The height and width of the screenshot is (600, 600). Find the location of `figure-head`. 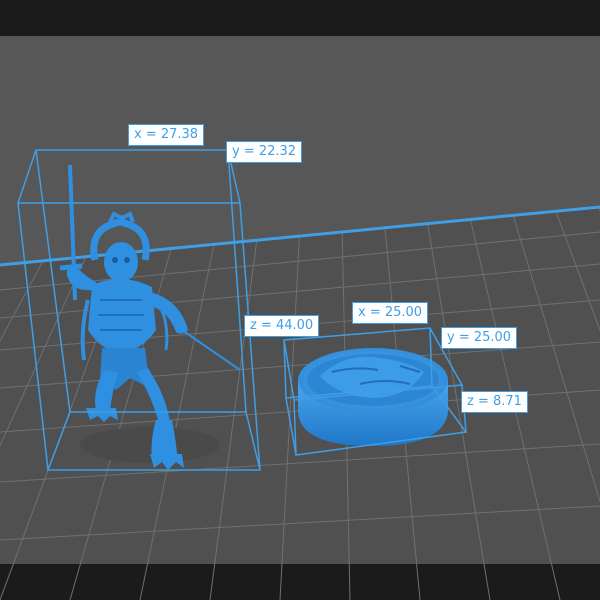

figure-head is located at coordinates (121, 262).